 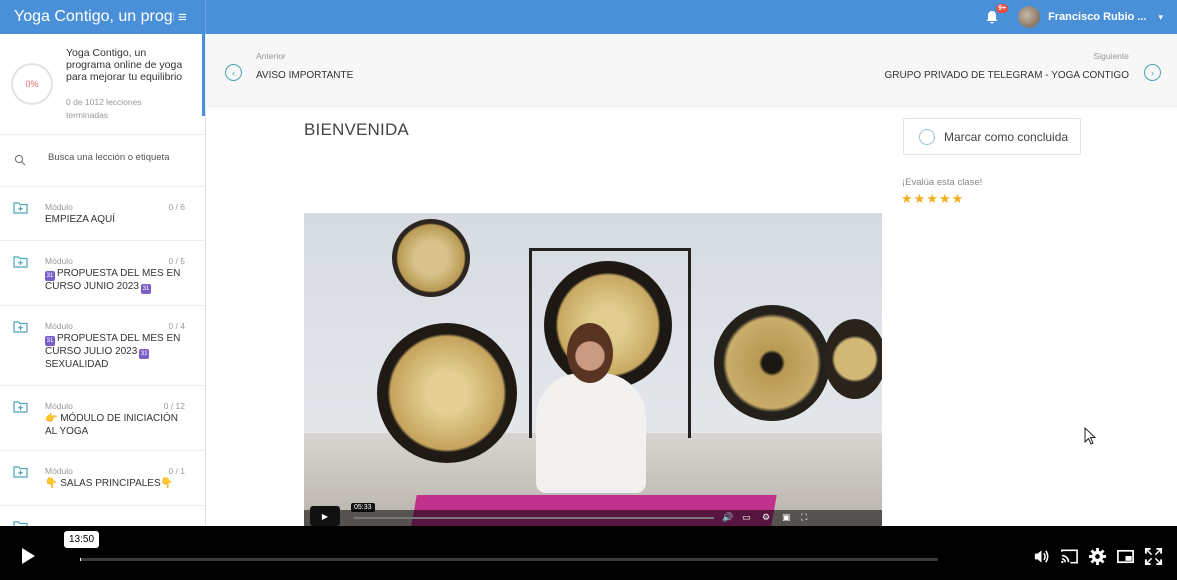 What do you see at coordinates (1125, 556) in the screenshot?
I see `picture-in-picture-icon` at bounding box center [1125, 556].